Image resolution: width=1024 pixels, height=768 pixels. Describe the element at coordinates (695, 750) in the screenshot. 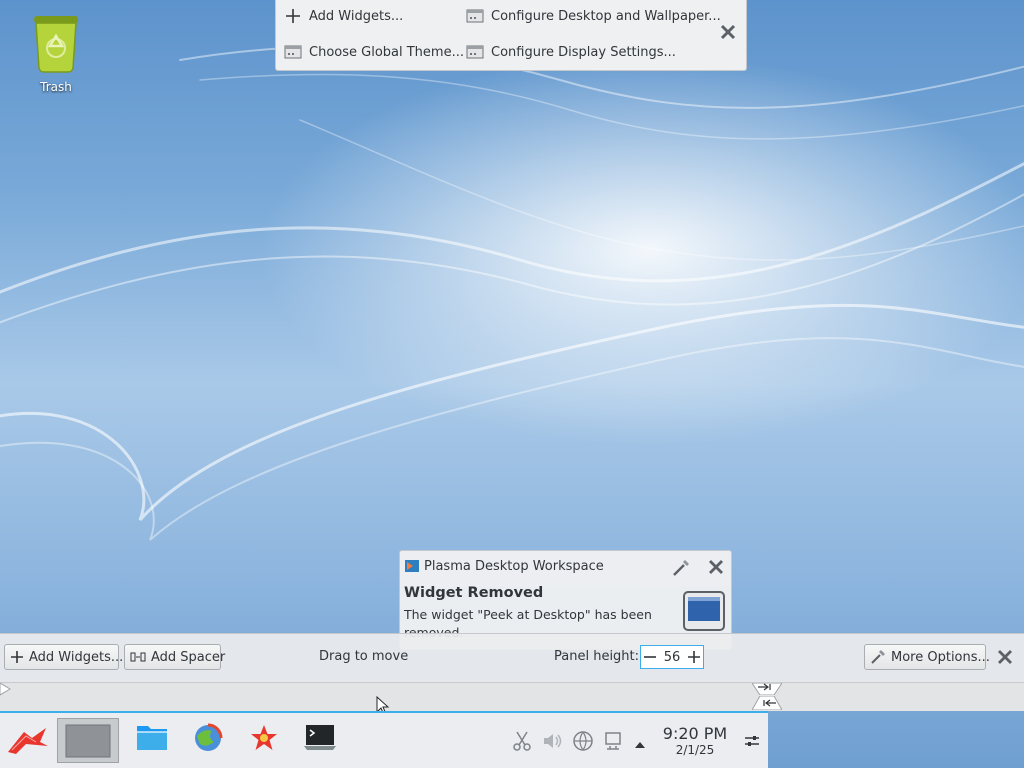

I see `clock-date: 2/1/25` at that location.